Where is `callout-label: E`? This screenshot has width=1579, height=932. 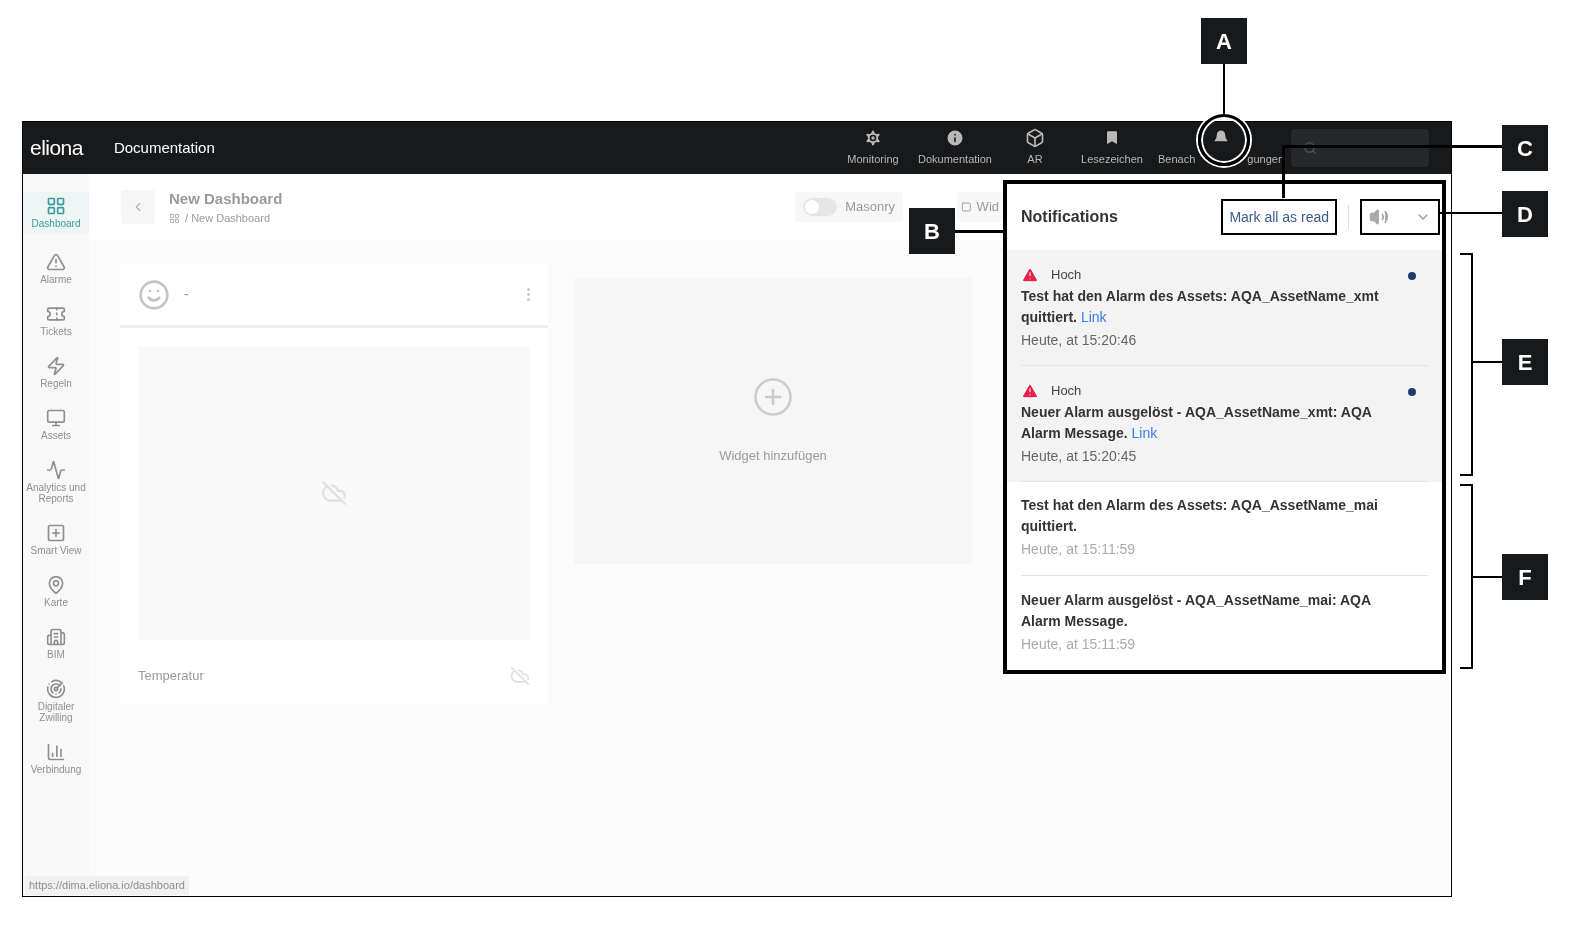 callout-label: E is located at coordinates (1525, 362).